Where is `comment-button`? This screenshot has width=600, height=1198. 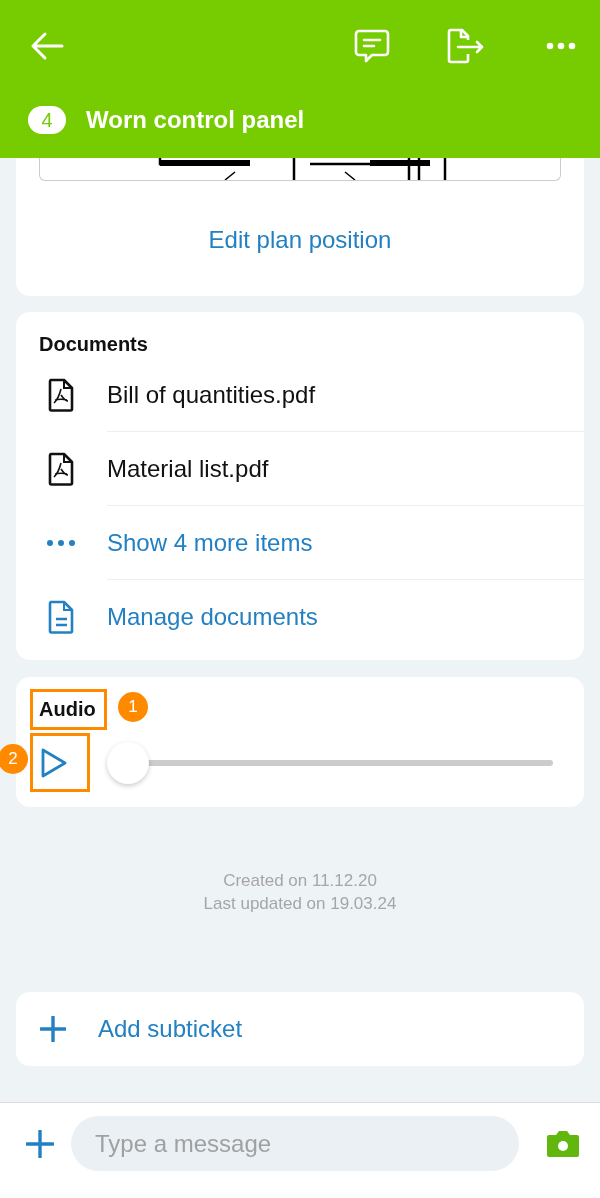
comment-button is located at coordinates (372, 46).